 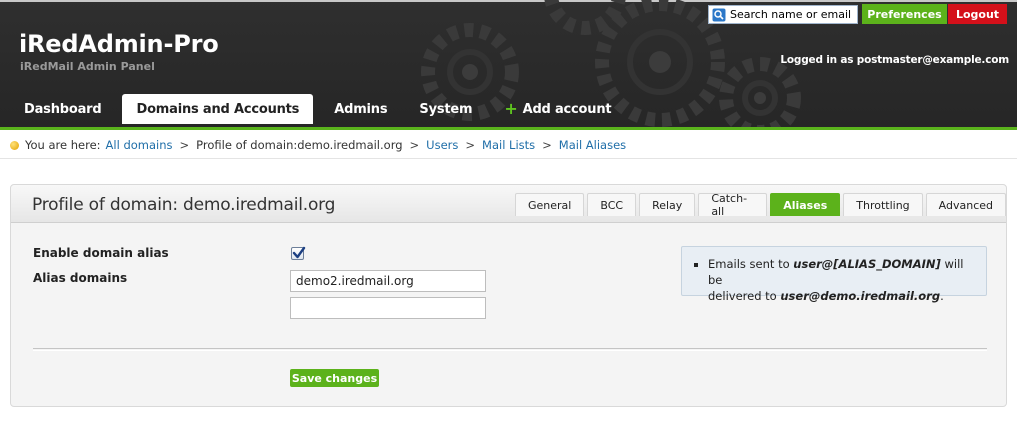 I want to click on breadcrumb-all-domains: All domains, so click(x=139, y=145).